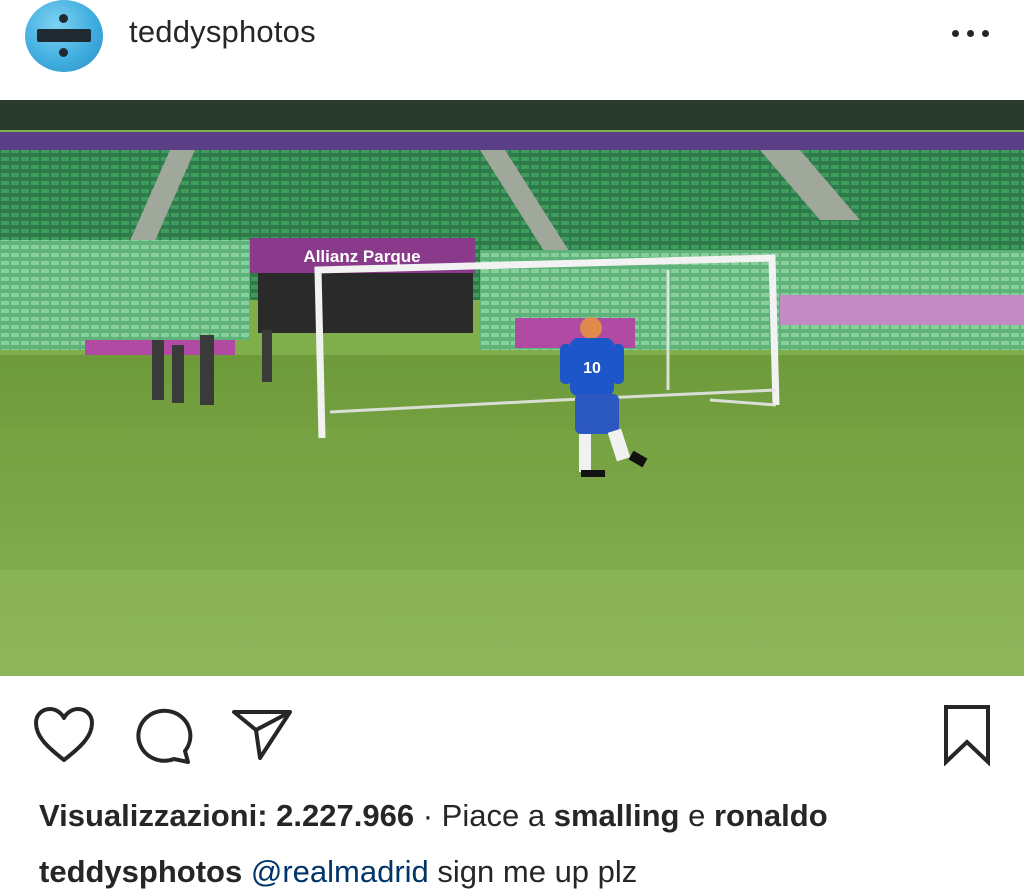 The image size is (1024, 892). What do you see at coordinates (345, 815) in the screenshot?
I see `views-count: 2.227.966` at bounding box center [345, 815].